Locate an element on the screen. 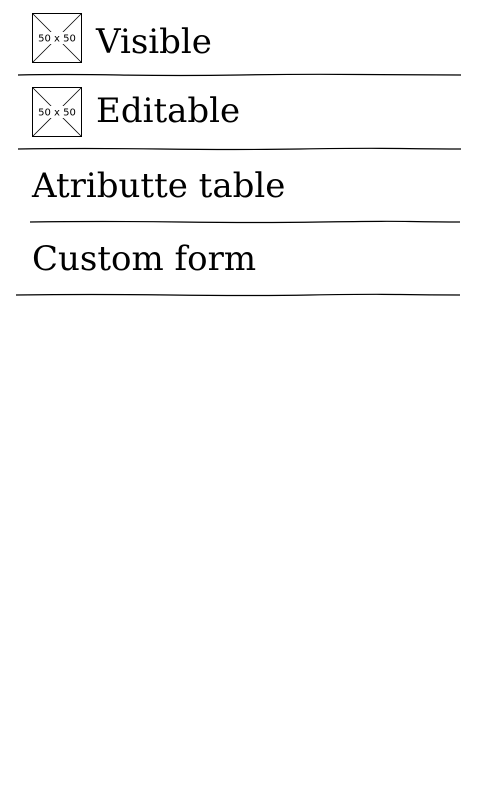  menu-item-custom-form: Custom form is located at coordinates (240, 258).